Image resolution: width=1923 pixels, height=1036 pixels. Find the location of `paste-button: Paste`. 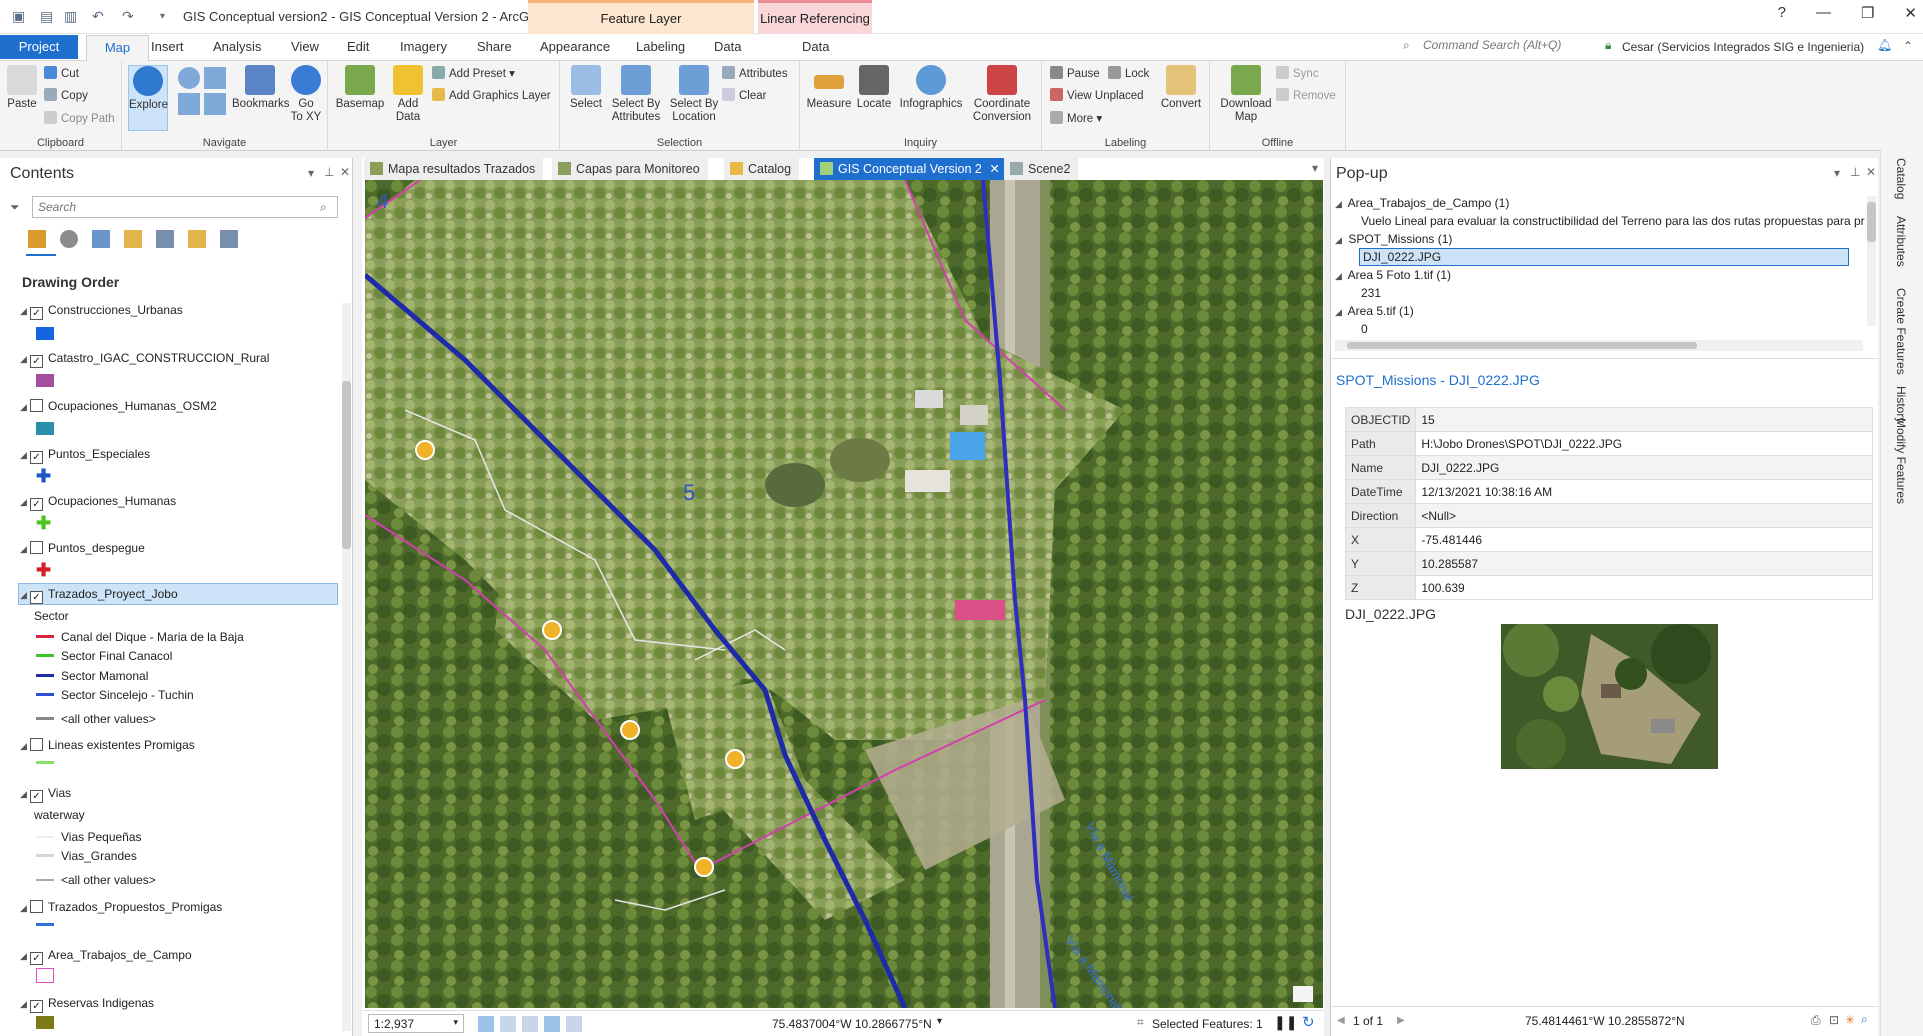

paste-button: Paste is located at coordinates (22, 88).